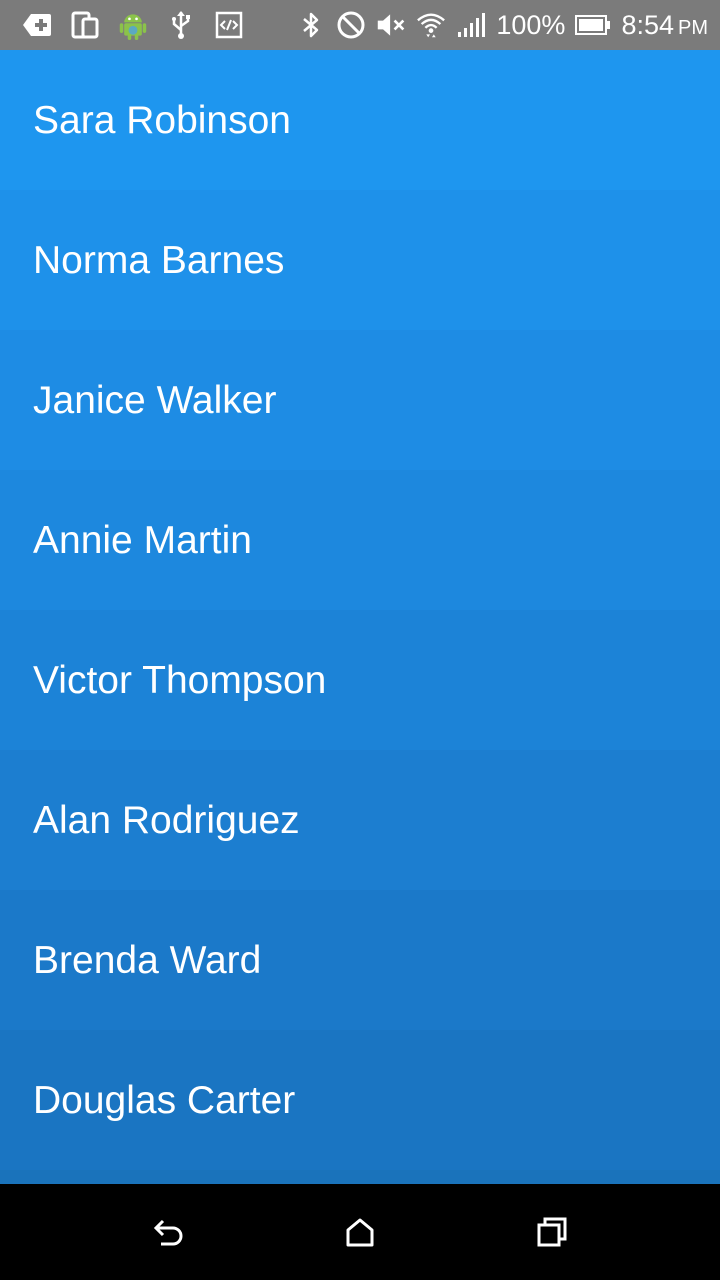  I want to click on do-not-disturb-icon, so click(351, 25).